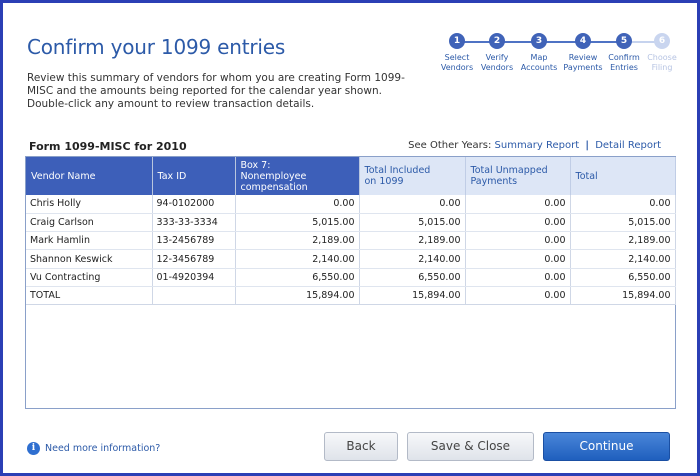  Describe the element at coordinates (518, 296) in the screenshot. I see `total-unmapped-total-cell: 0.00` at that location.